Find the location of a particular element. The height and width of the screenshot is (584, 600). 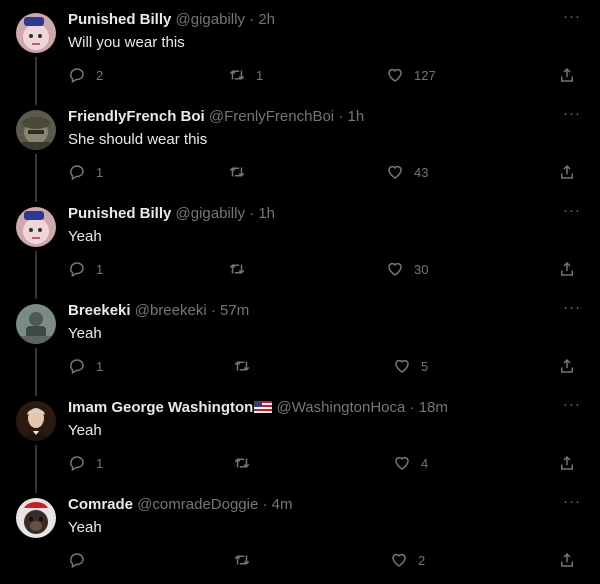

like-button: 127 is located at coordinates (411, 75).